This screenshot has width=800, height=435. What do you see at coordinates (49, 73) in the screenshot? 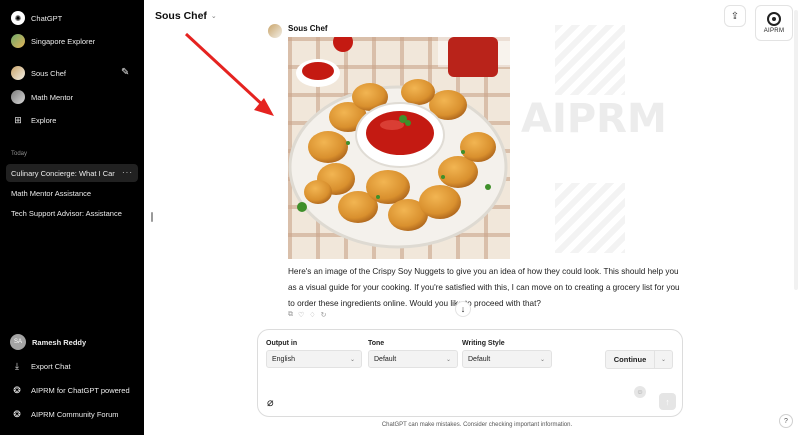
I see `sidebar-item-label: Sous Chef` at bounding box center [49, 73].